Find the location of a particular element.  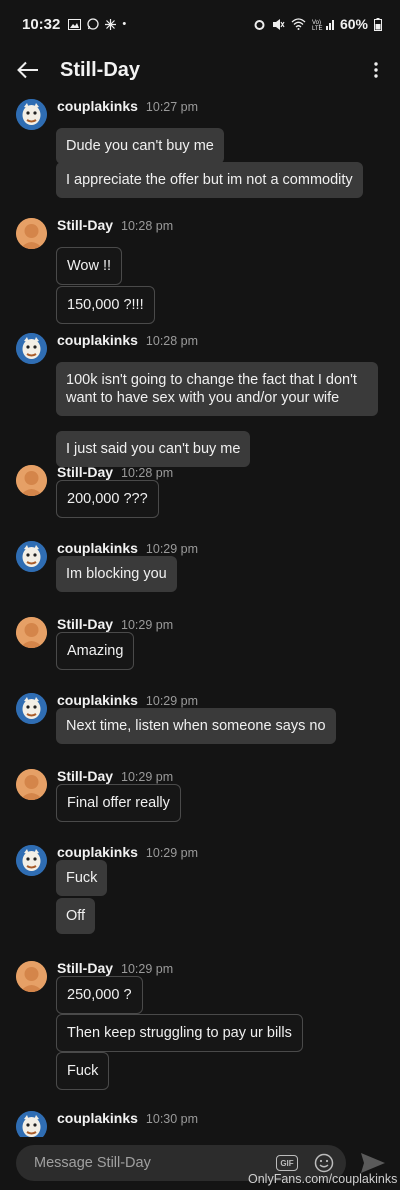

message-meta: couplakinks 10:28 pm is located at coordinates (127, 340).